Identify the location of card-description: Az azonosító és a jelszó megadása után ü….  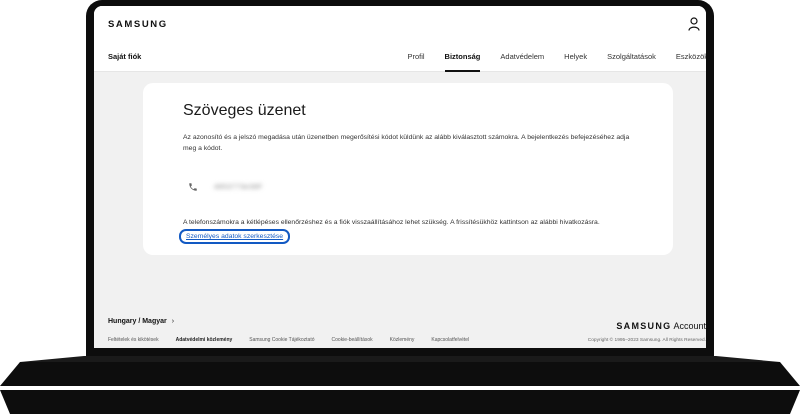
(406, 143).